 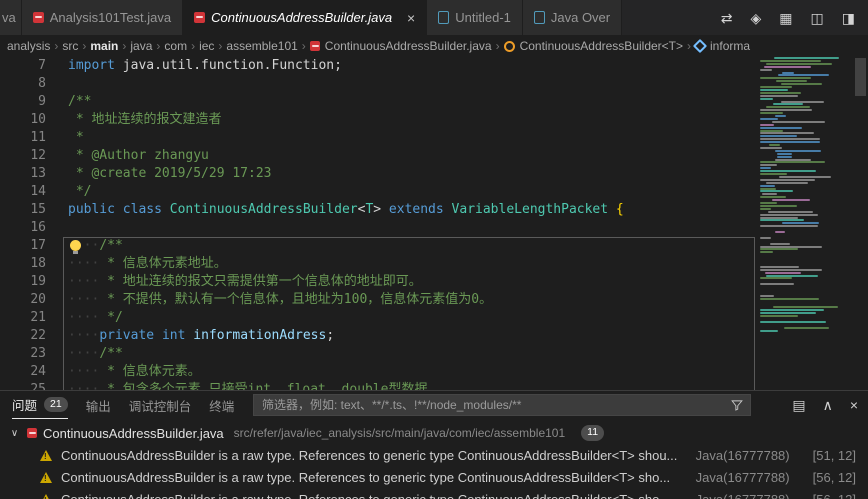 I want to click on code-line: ···· * 包含多个元素,只接受int, float, double型数据, so click(x=346, y=385).